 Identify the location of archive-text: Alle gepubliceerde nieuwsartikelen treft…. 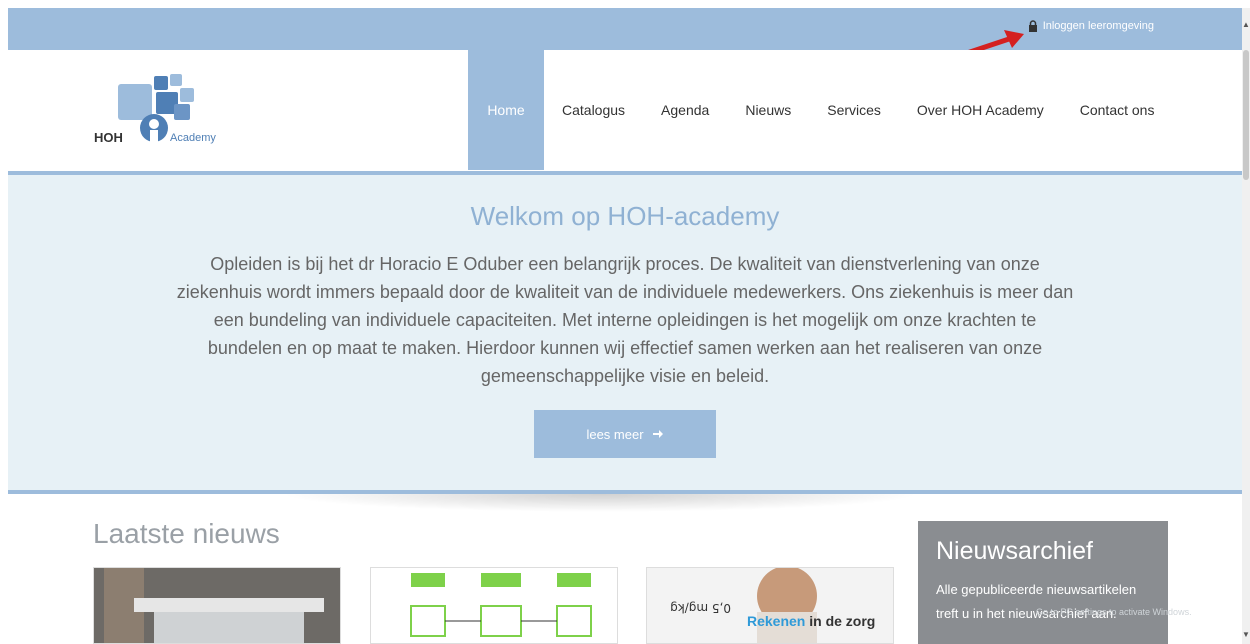
(1036, 601).